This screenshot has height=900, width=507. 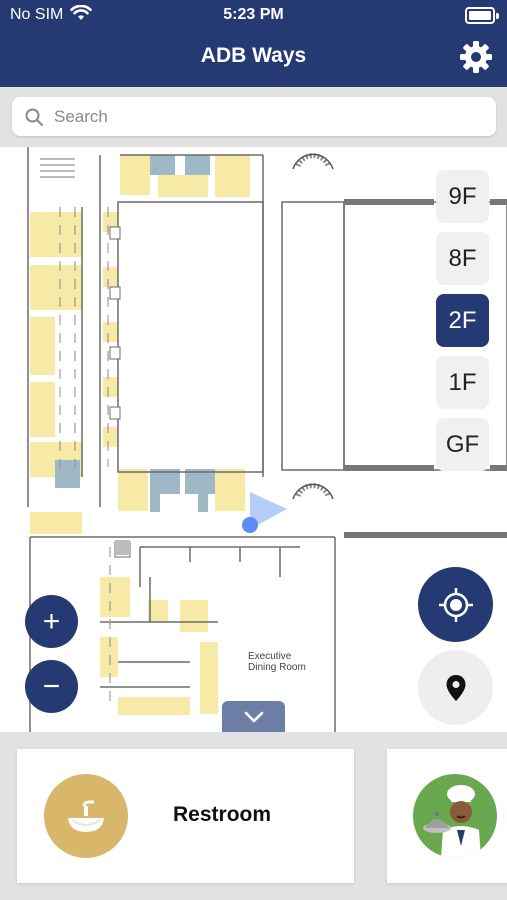 What do you see at coordinates (222, 814) in the screenshot?
I see `category-label-restroom: Restroom` at bounding box center [222, 814].